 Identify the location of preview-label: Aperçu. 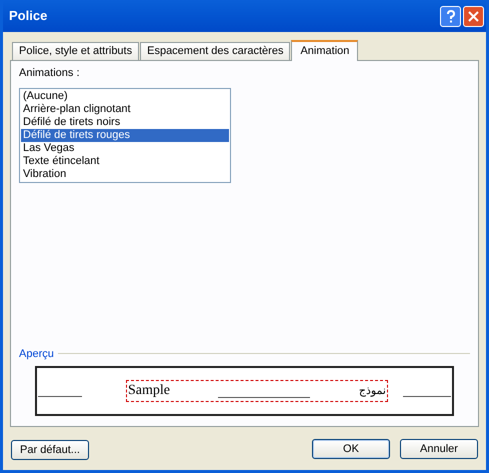
(36, 354).